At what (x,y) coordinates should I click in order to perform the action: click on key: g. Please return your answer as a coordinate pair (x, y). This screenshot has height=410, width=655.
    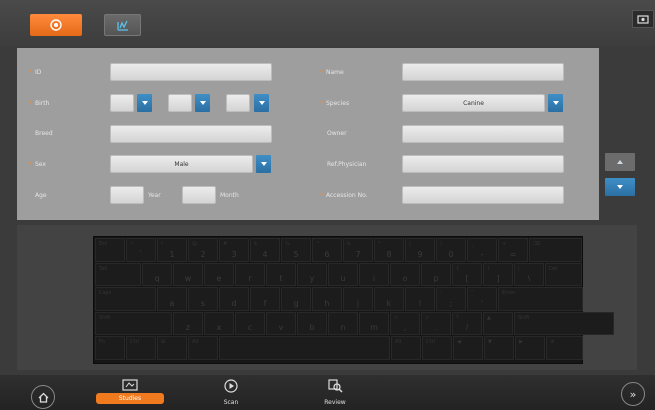
    Looking at the image, I should click on (296, 299).